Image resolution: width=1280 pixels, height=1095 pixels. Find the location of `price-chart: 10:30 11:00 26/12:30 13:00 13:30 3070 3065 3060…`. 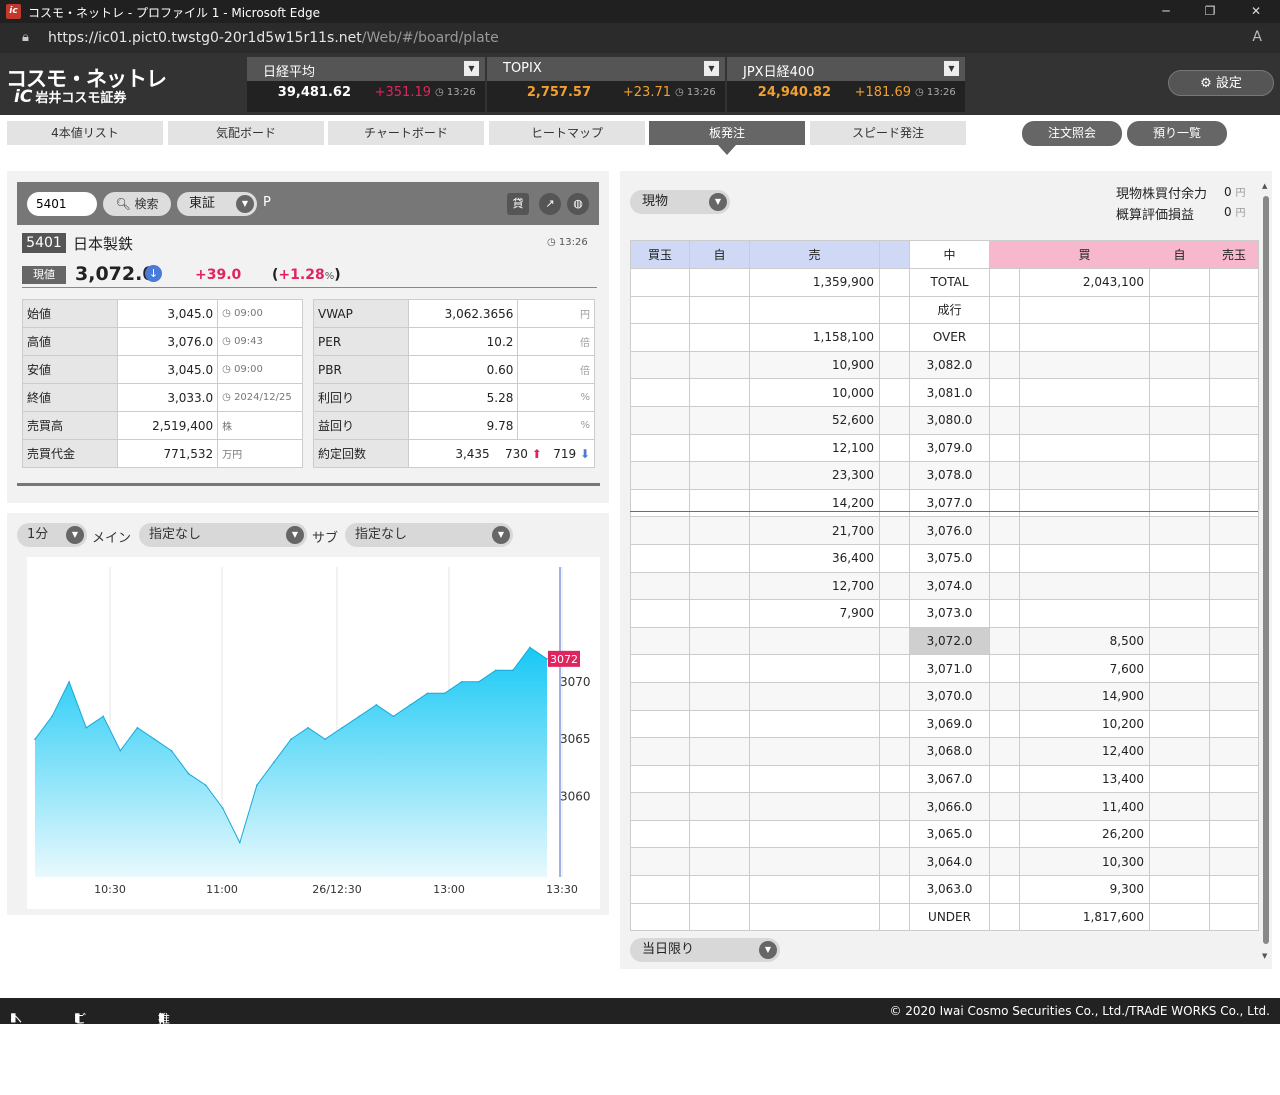

price-chart: 10:30 11:00 26/12:30 13:00 13:30 3070 3065 3060… is located at coordinates (313, 733).